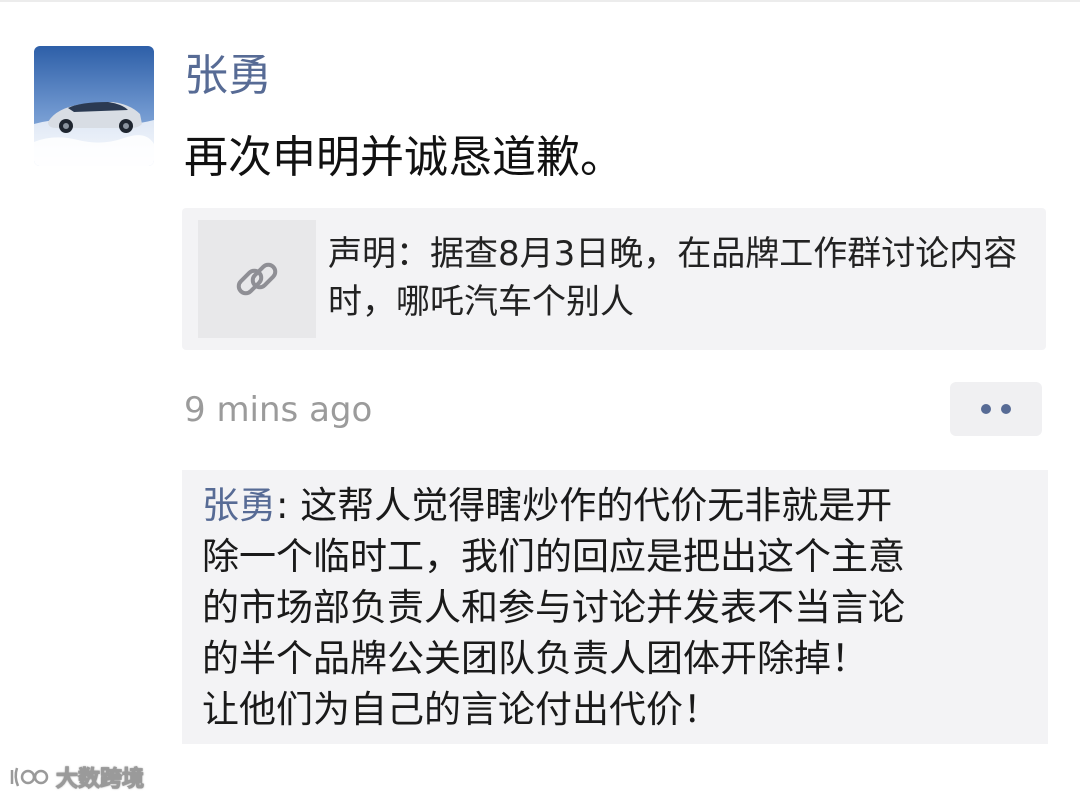 Image resolution: width=1080 pixels, height=798 pixels. What do you see at coordinates (29, 777) in the screenshot?
I see `watermark-logo-icon` at bounding box center [29, 777].